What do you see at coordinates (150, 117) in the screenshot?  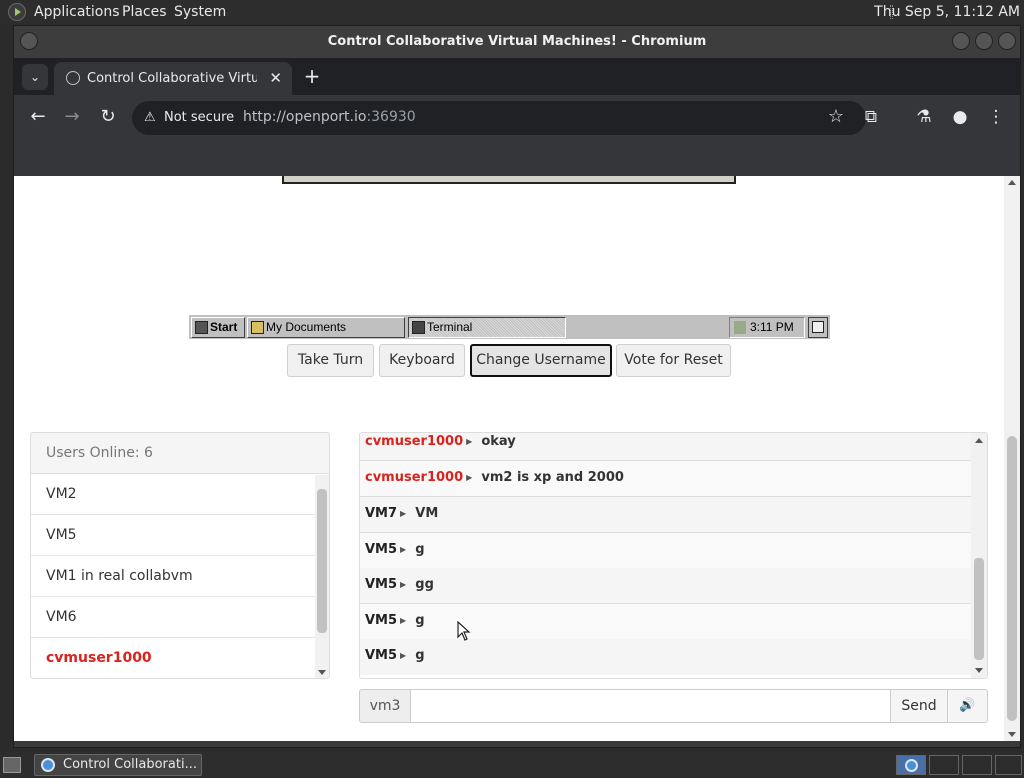 I see `warning-triangle-icon: ⚠` at bounding box center [150, 117].